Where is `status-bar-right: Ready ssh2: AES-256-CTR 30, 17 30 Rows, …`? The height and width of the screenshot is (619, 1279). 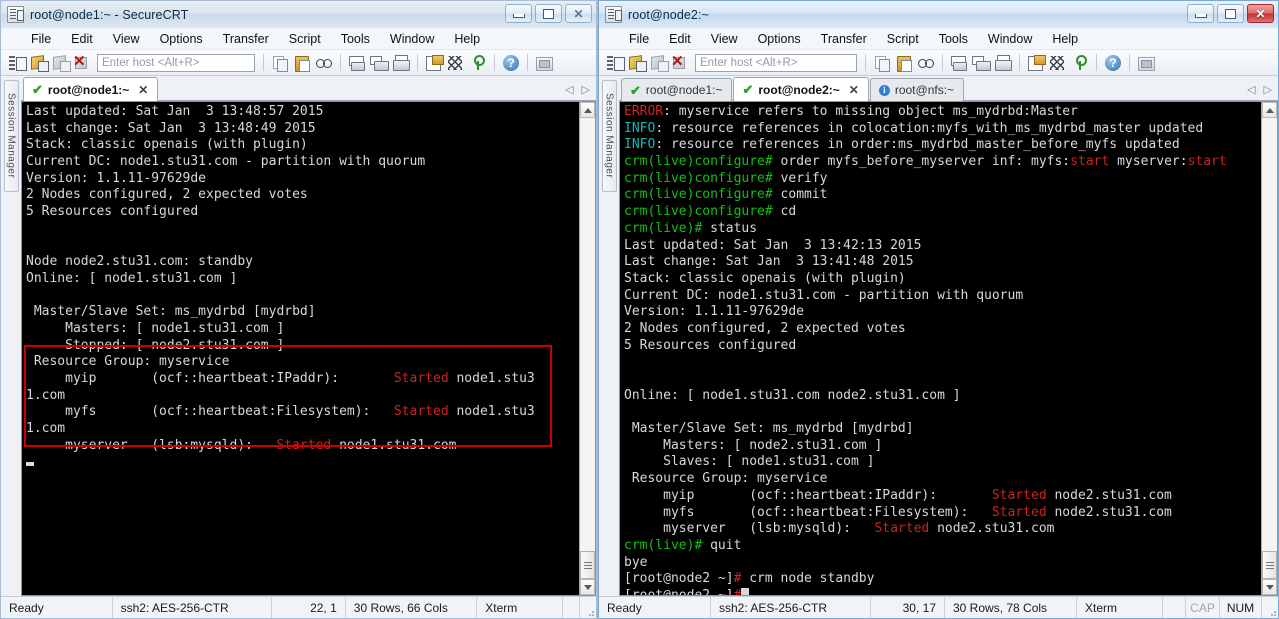
status-bar-right: Ready ssh2: AES-256-CTR 30, 17 30 Rows, … is located at coordinates (938, 607).